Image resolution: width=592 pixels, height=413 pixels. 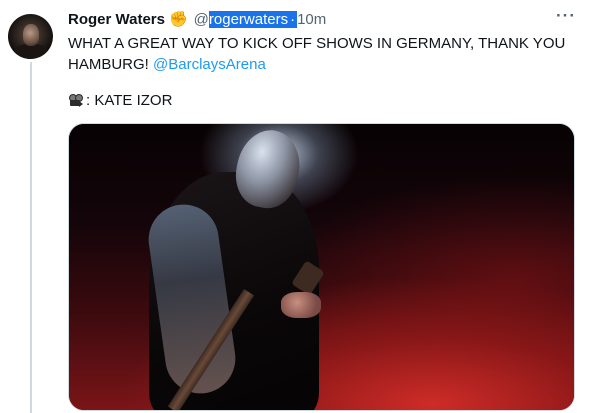 I want to click on author-name: Roger Waters, so click(x=116, y=19).